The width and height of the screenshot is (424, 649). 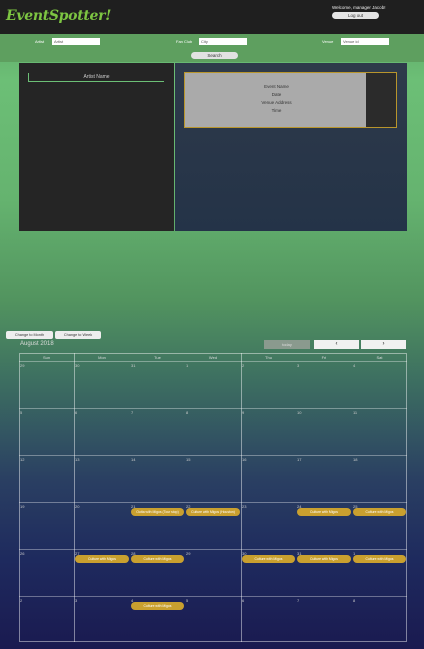 What do you see at coordinates (29, 335) in the screenshot?
I see `month-view-button: Change to Month` at bounding box center [29, 335].